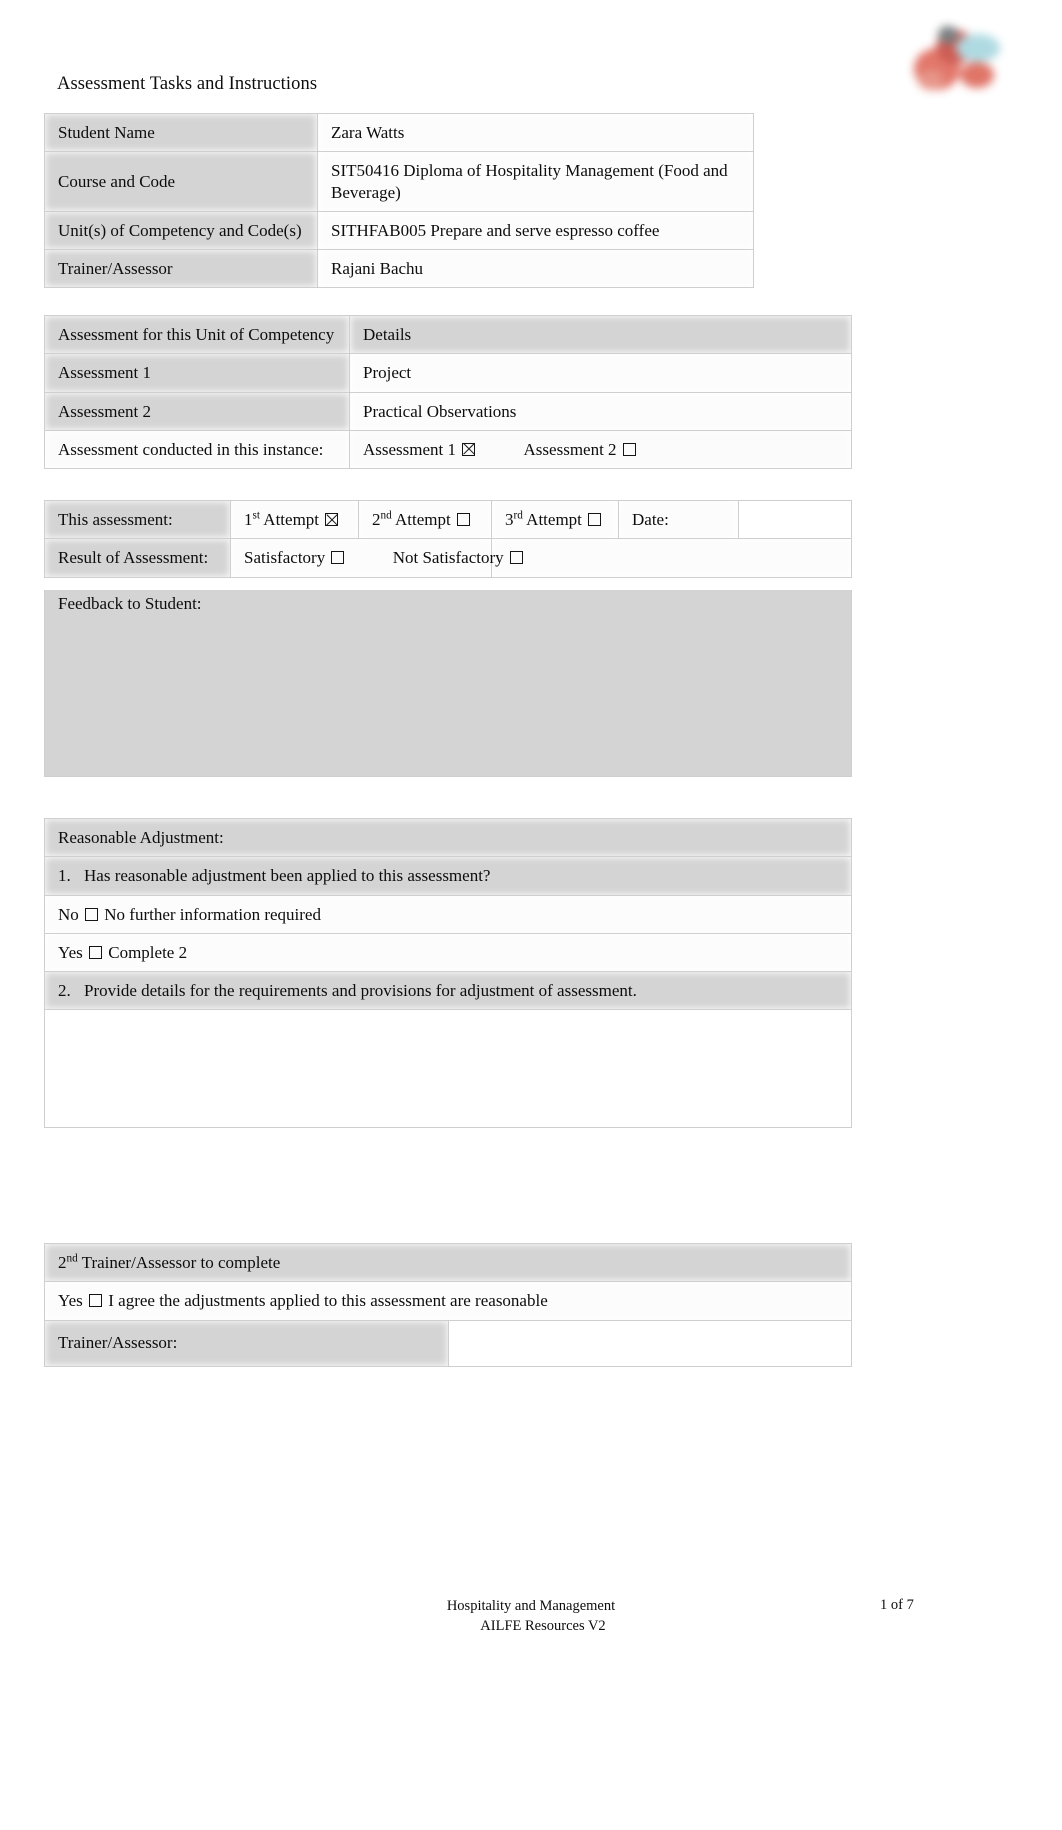  I want to click on assessment-2-option-label: Assessment 2, so click(570, 449).